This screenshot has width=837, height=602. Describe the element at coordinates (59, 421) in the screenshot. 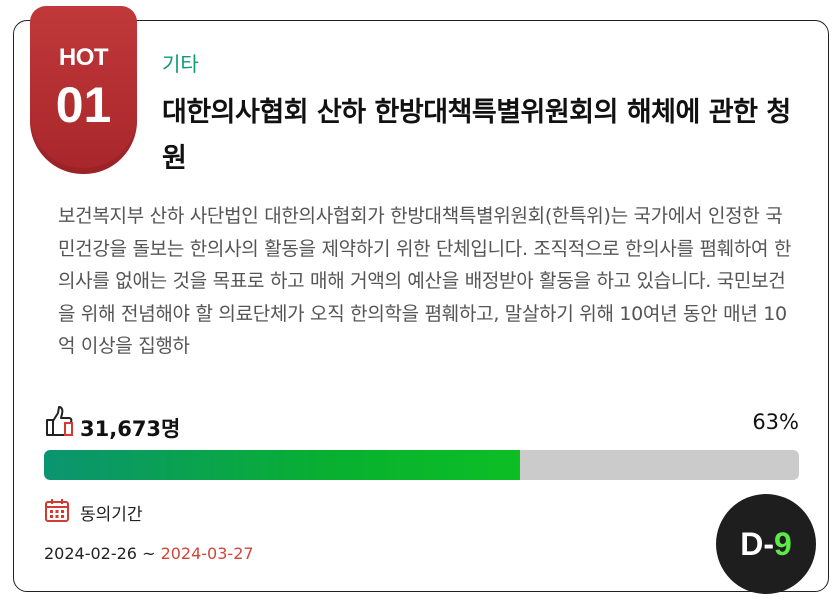

I see `thumbs-up-icon` at that location.